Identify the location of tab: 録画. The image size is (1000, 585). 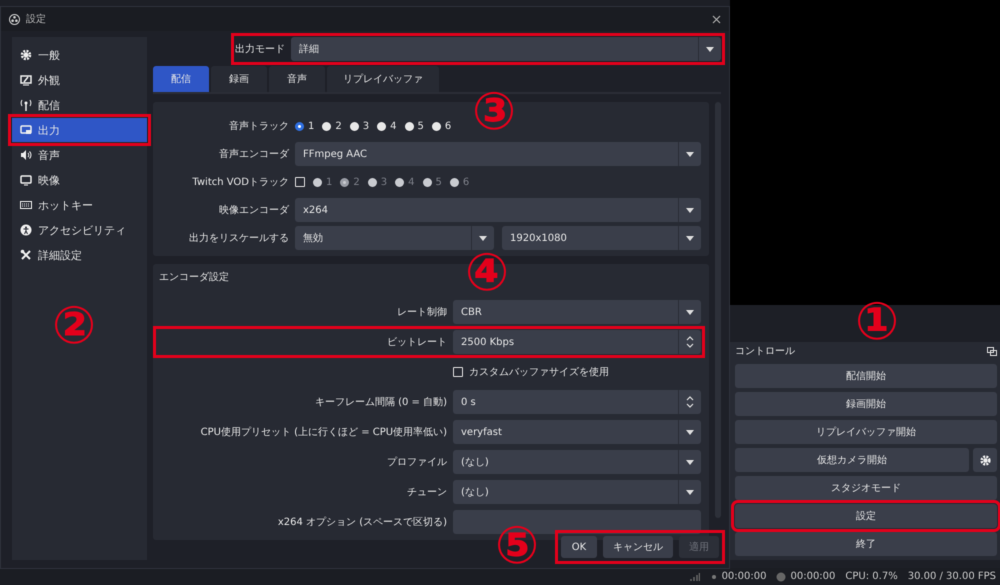
(239, 79).